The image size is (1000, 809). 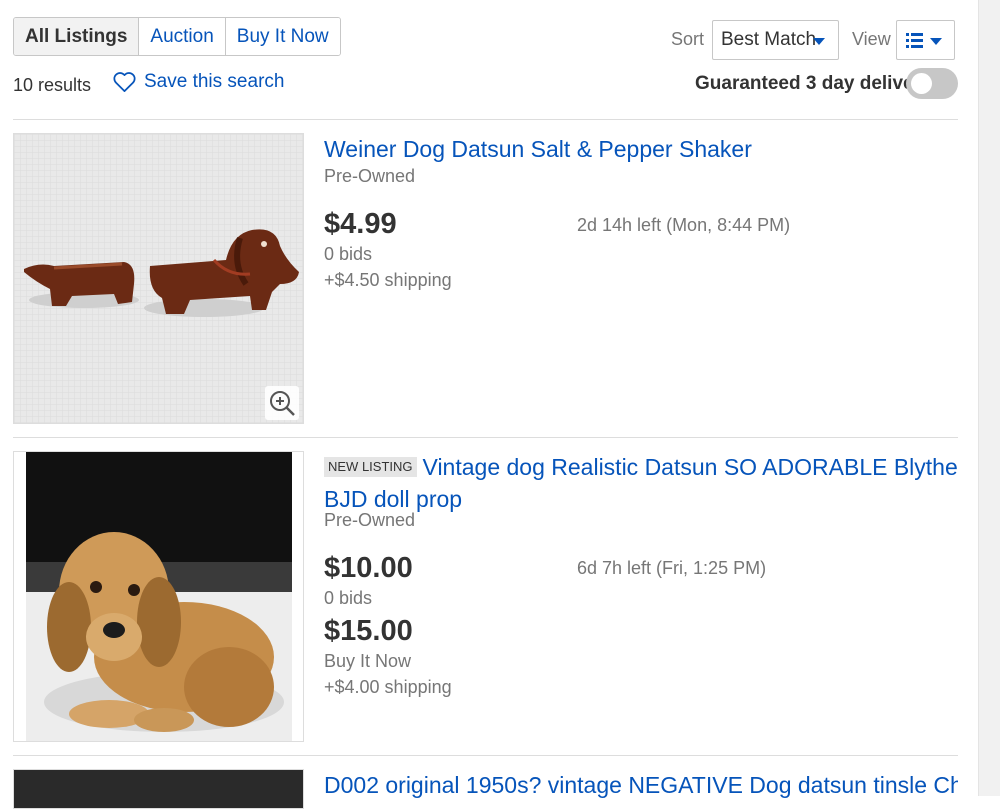 I want to click on sort-select: Best Match, so click(x=775, y=40).